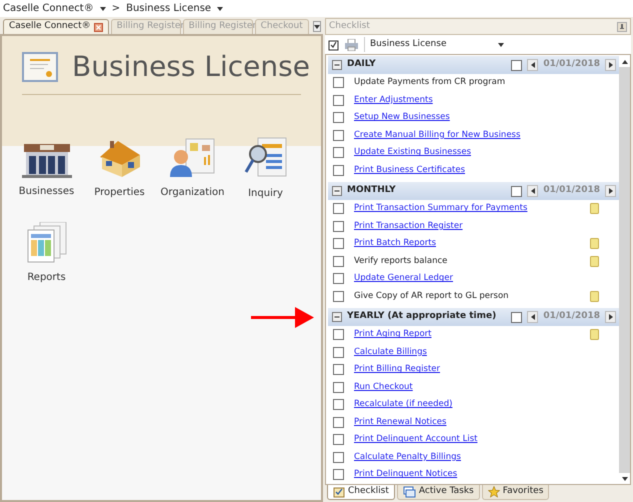 The image size is (633, 502). What do you see at coordinates (282, 317) in the screenshot?
I see `pointer-arrow` at bounding box center [282, 317].